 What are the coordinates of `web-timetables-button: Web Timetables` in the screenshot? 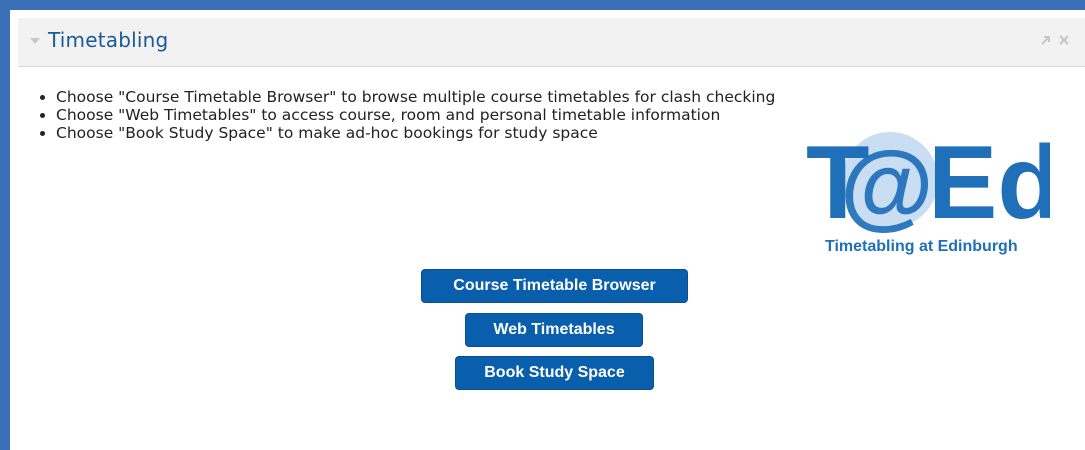 It's located at (554, 330).